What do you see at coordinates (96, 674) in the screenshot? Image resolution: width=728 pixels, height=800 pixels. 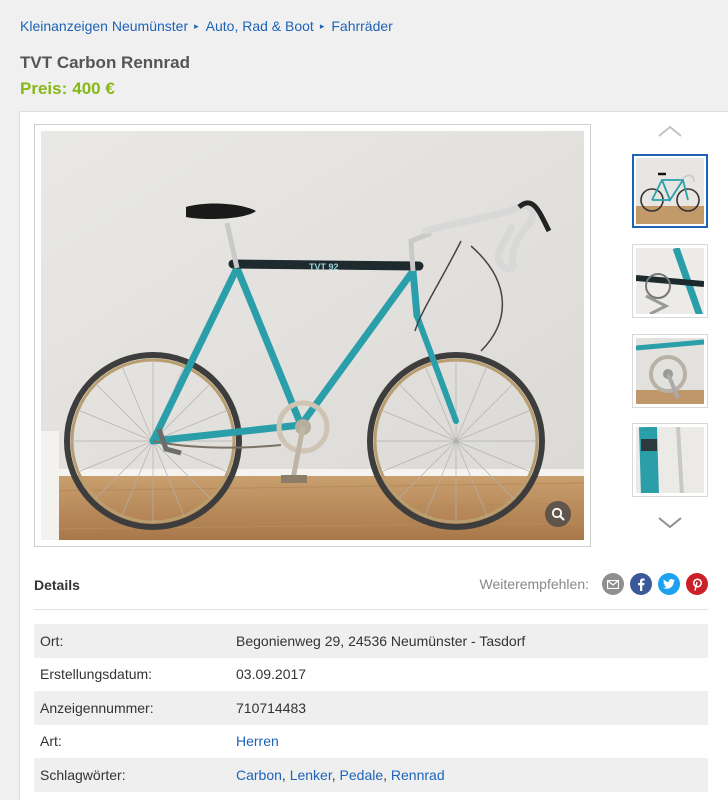 I see `detail-key: Erstellungsdatum:` at bounding box center [96, 674].